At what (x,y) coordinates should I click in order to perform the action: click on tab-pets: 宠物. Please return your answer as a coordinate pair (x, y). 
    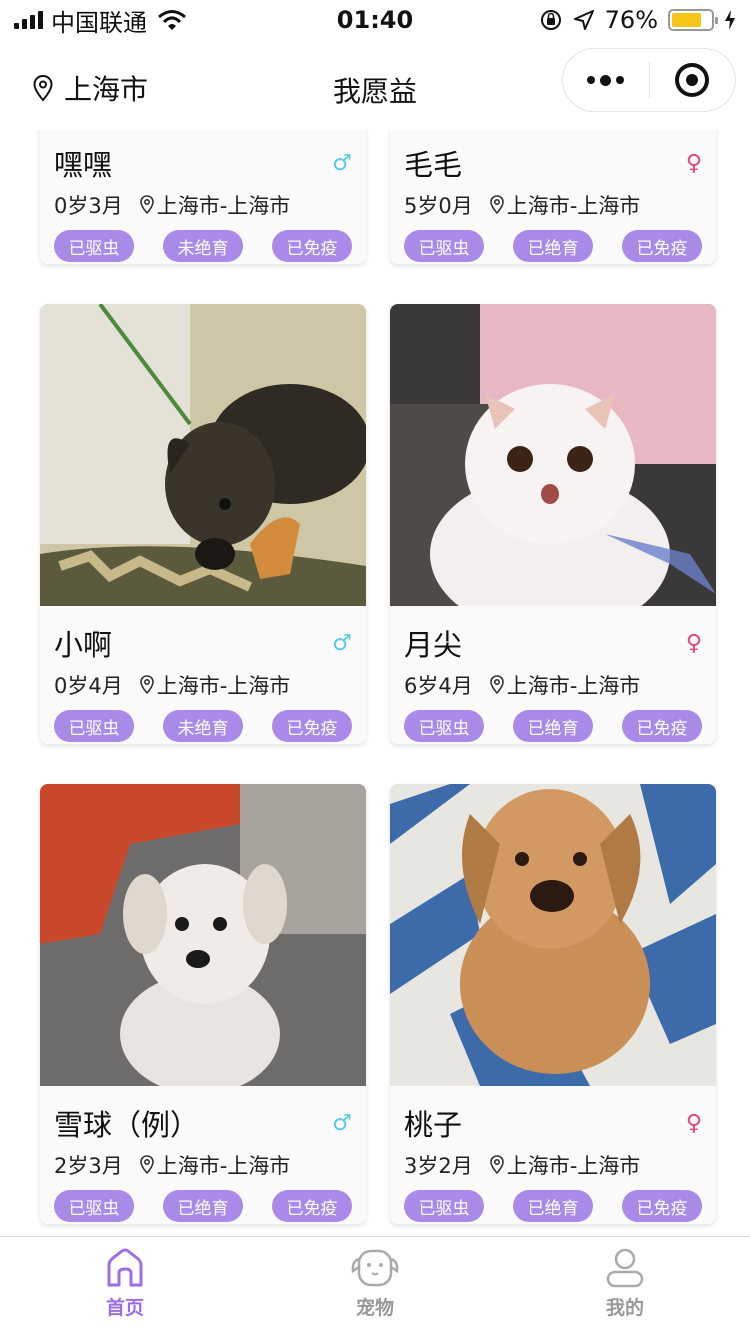
    Looking at the image, I should click on (375, 1285).